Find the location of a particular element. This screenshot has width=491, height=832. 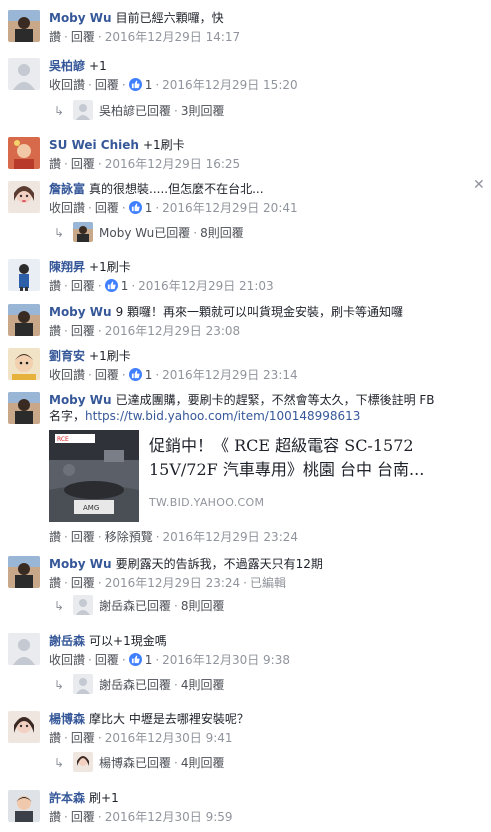

reply-summary: ↳ Moby Wu已回覆 · 8則回覆 is located at coordinates (149, 233).